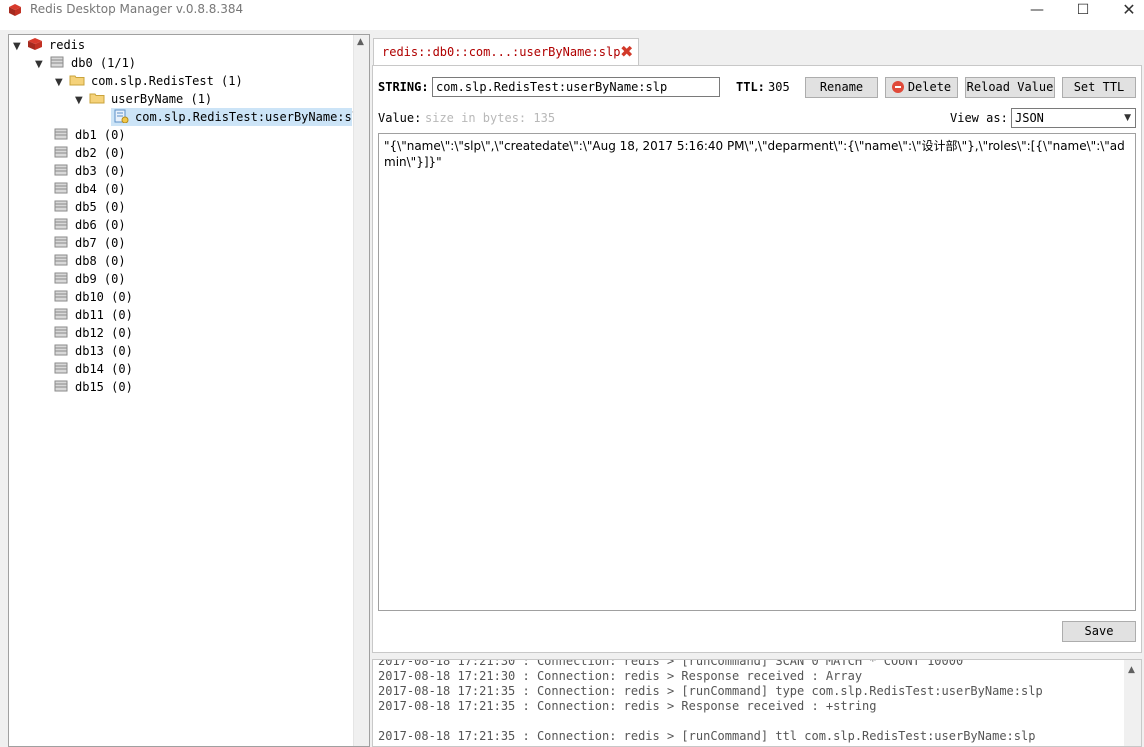 This screenshot has width=1144, height=747. I want to click on tree-db2: db2 (0), so click(89, 153).